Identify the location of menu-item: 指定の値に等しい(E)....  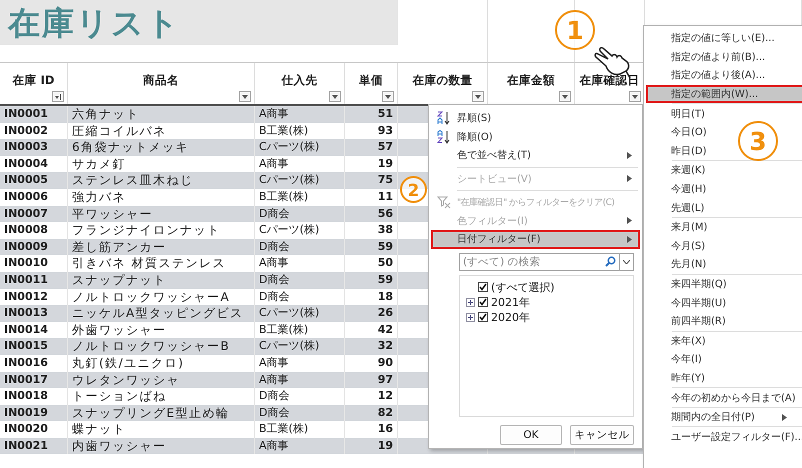
(713, 38).